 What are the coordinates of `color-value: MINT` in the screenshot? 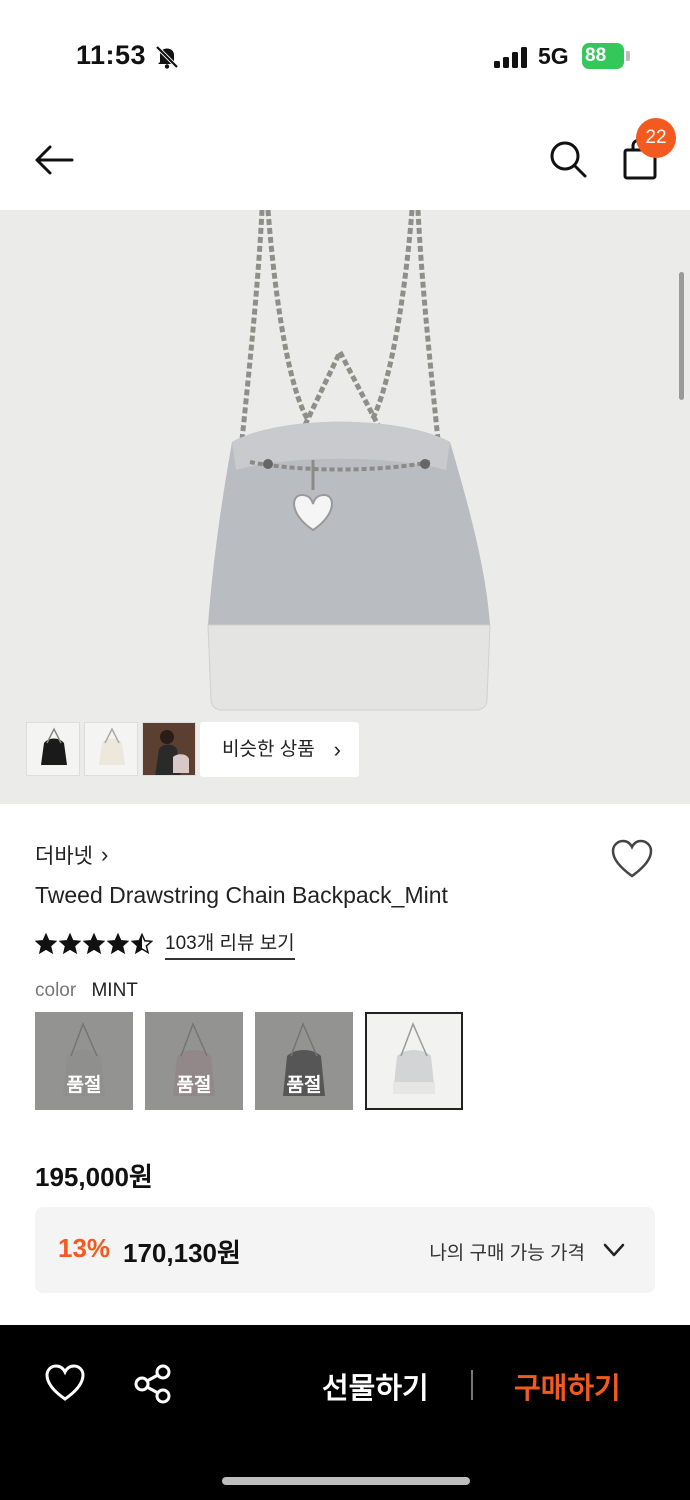 It's located at (114, 990).